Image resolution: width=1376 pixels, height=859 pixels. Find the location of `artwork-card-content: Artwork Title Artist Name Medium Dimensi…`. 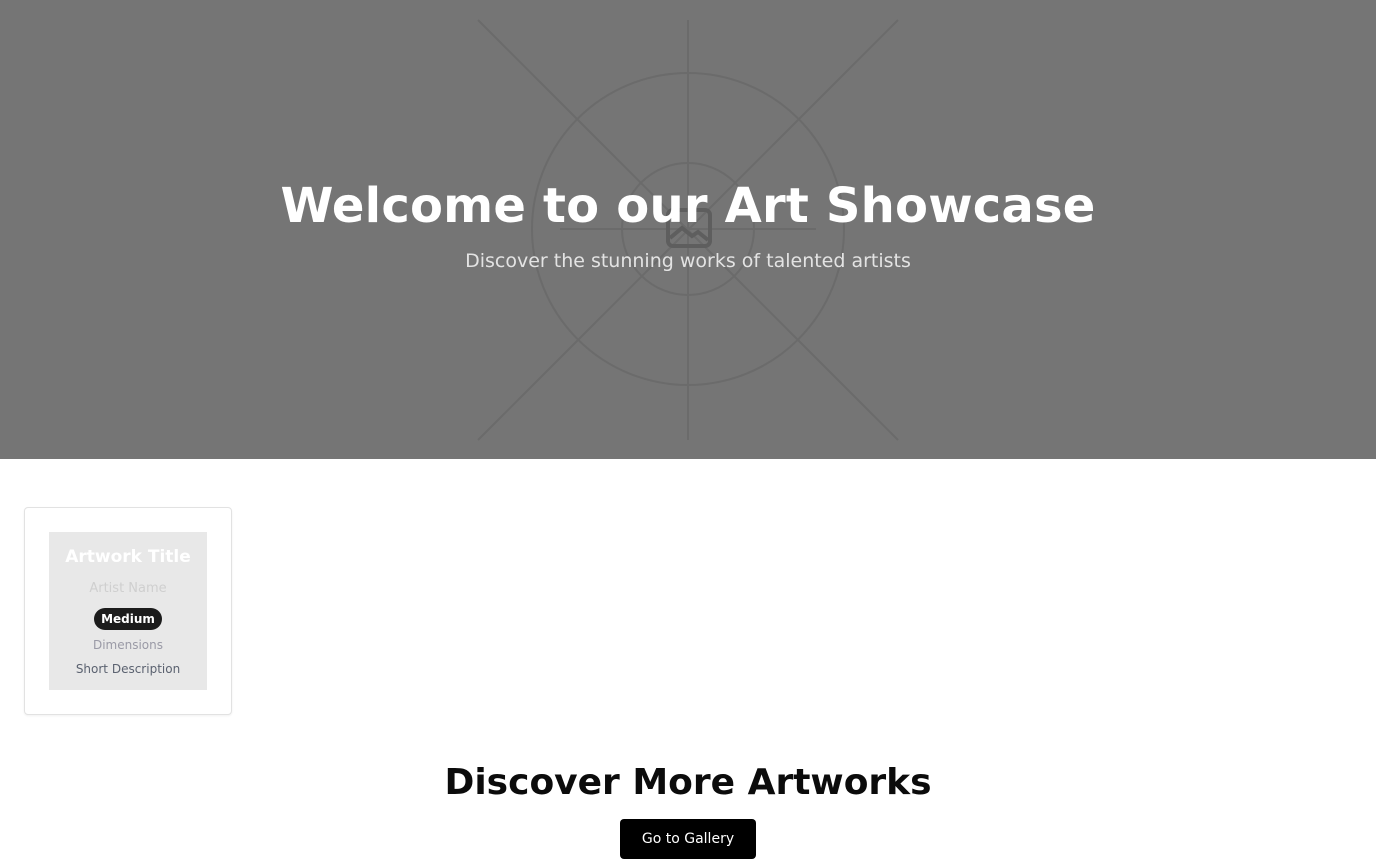

artwork-card-content: Artwork Title Artist Name Medium Dimensi… is located at coordinates (128, 611).